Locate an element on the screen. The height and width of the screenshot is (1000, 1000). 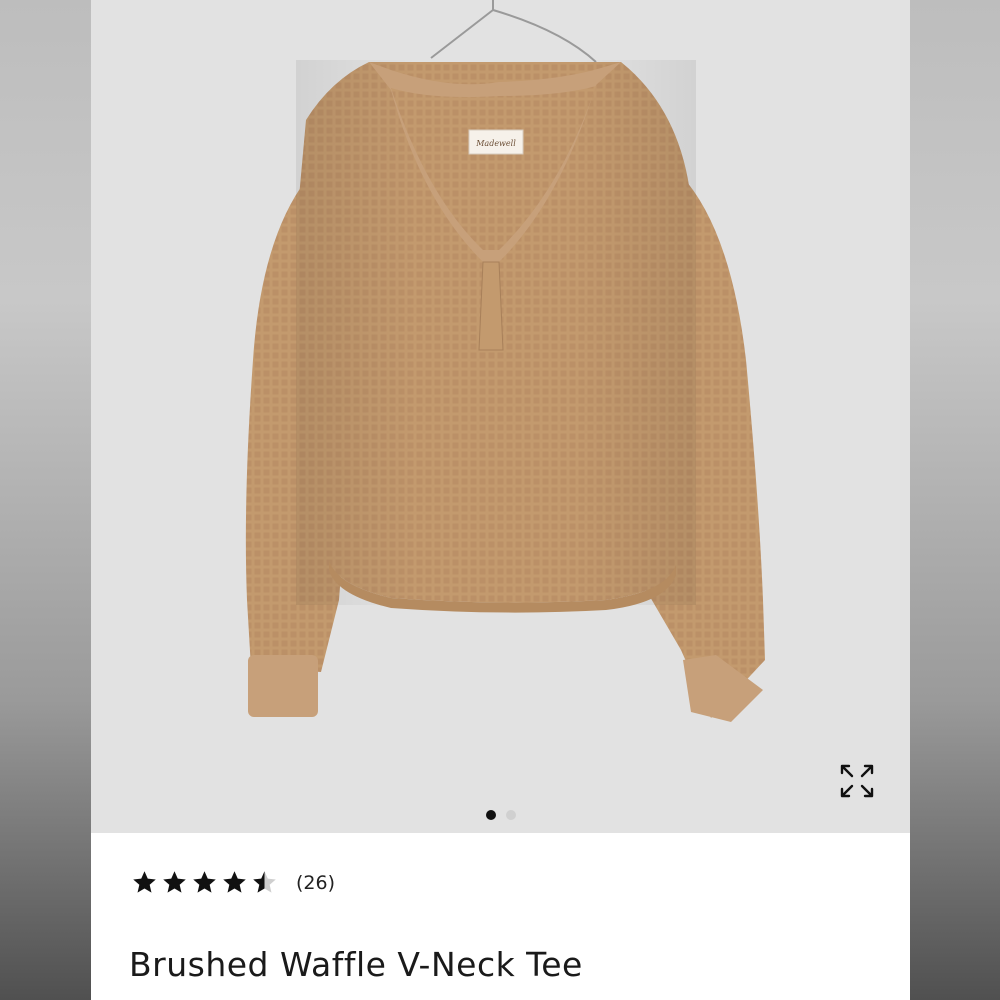
expand-arrows-icon is located at coordinates (857, 781).